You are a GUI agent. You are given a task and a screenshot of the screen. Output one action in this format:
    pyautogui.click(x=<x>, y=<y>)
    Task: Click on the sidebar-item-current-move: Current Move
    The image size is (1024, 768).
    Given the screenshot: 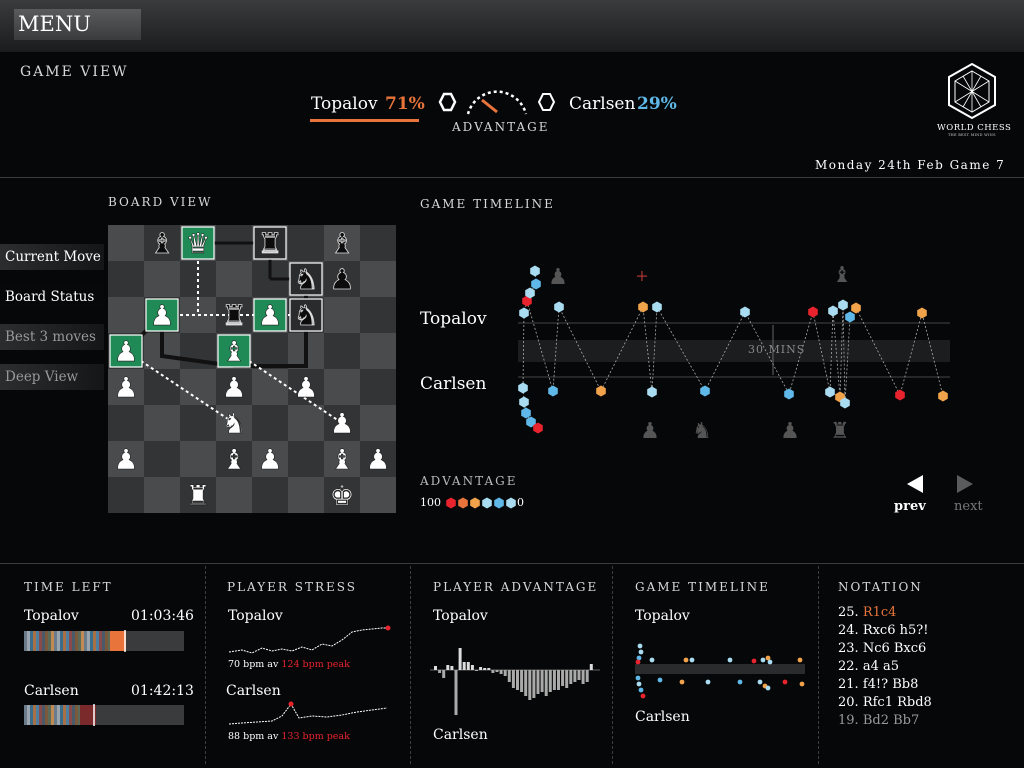 What is the action you would take?
    pyautogui.click(x=52, y=257)
    